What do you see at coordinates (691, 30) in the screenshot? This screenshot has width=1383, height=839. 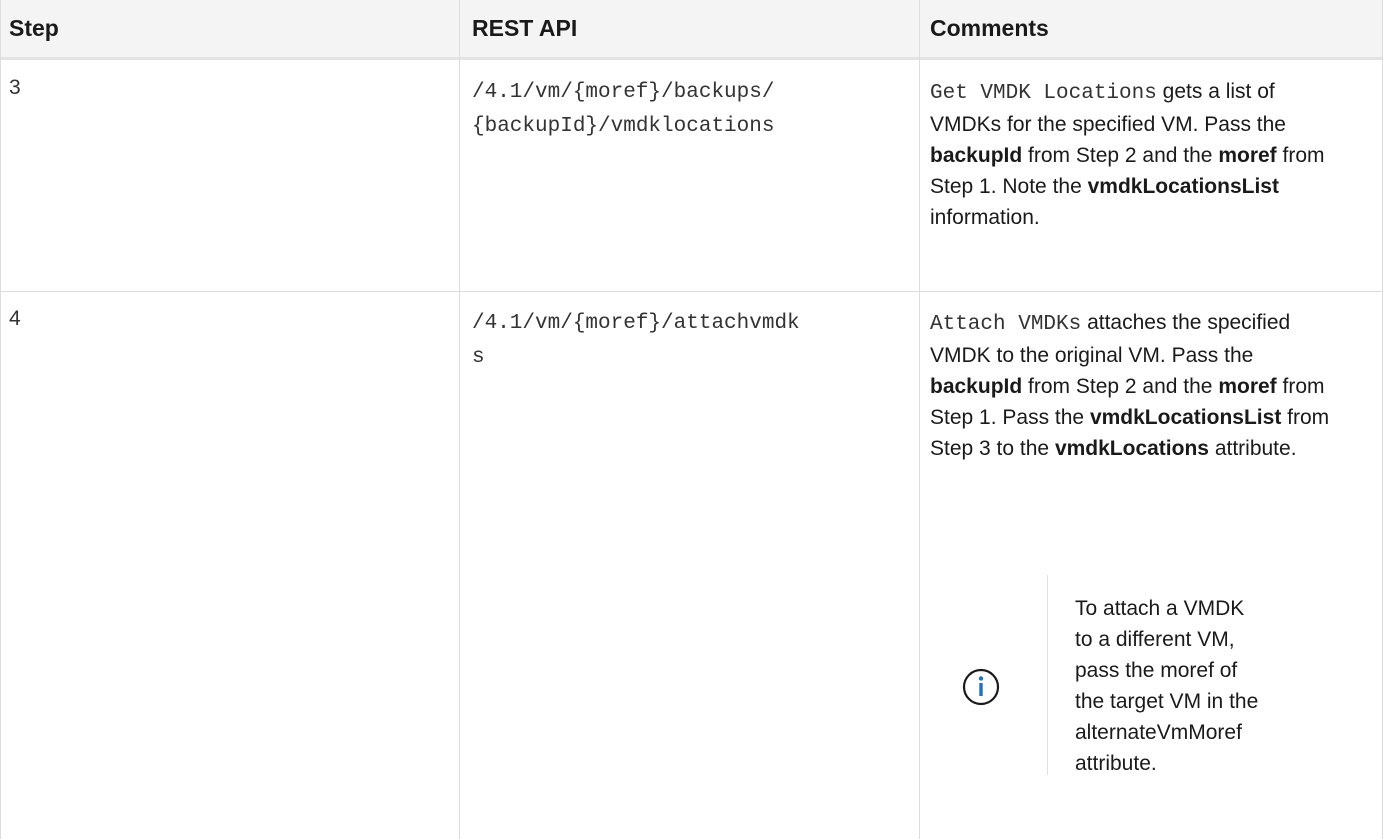 I see `table-header-row` at bounding box center [691, 30].